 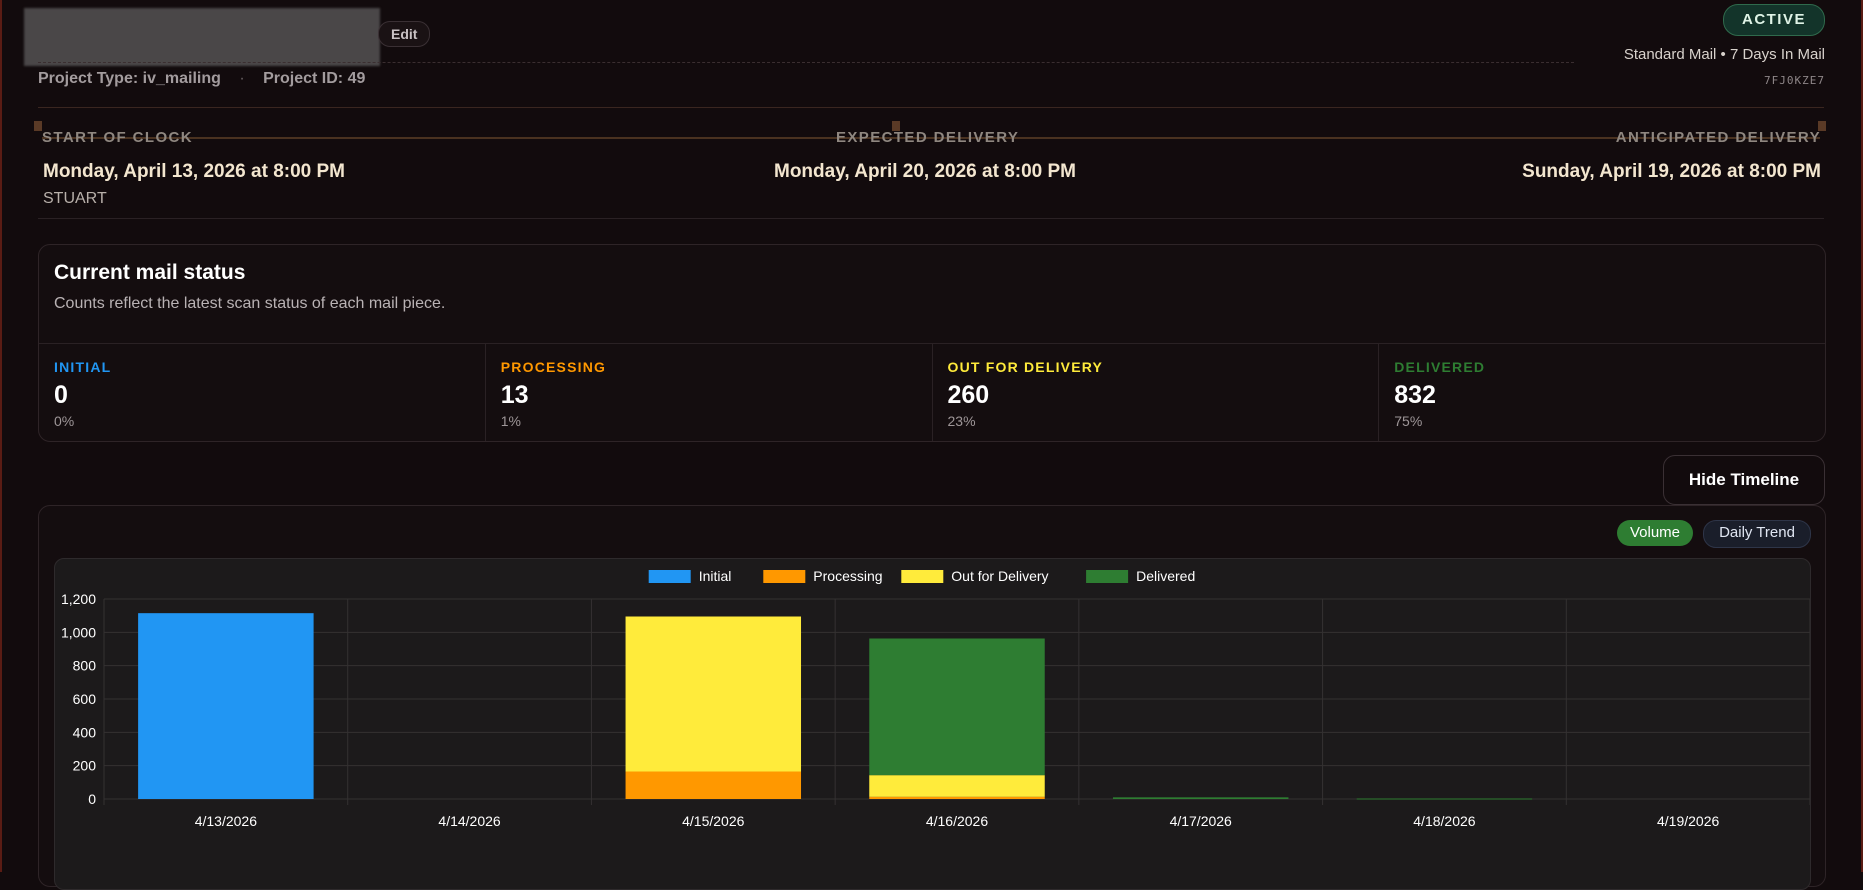 What do you see at coordinates (1655, 533) in the screenshot?
I see `volume-toggle-button: Volume` at bounding box center [1655, 533].